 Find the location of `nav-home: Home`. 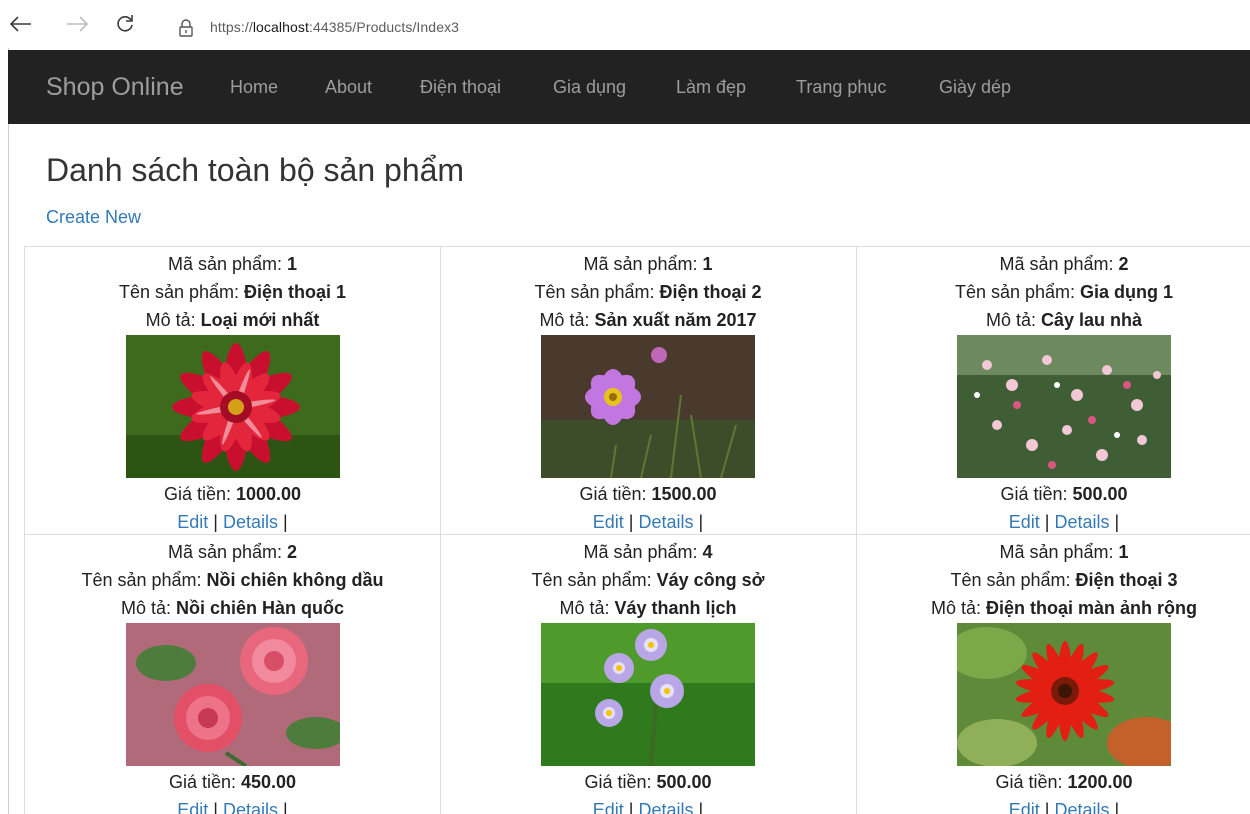

nav-home: Home is located at coordinates (254, 87).